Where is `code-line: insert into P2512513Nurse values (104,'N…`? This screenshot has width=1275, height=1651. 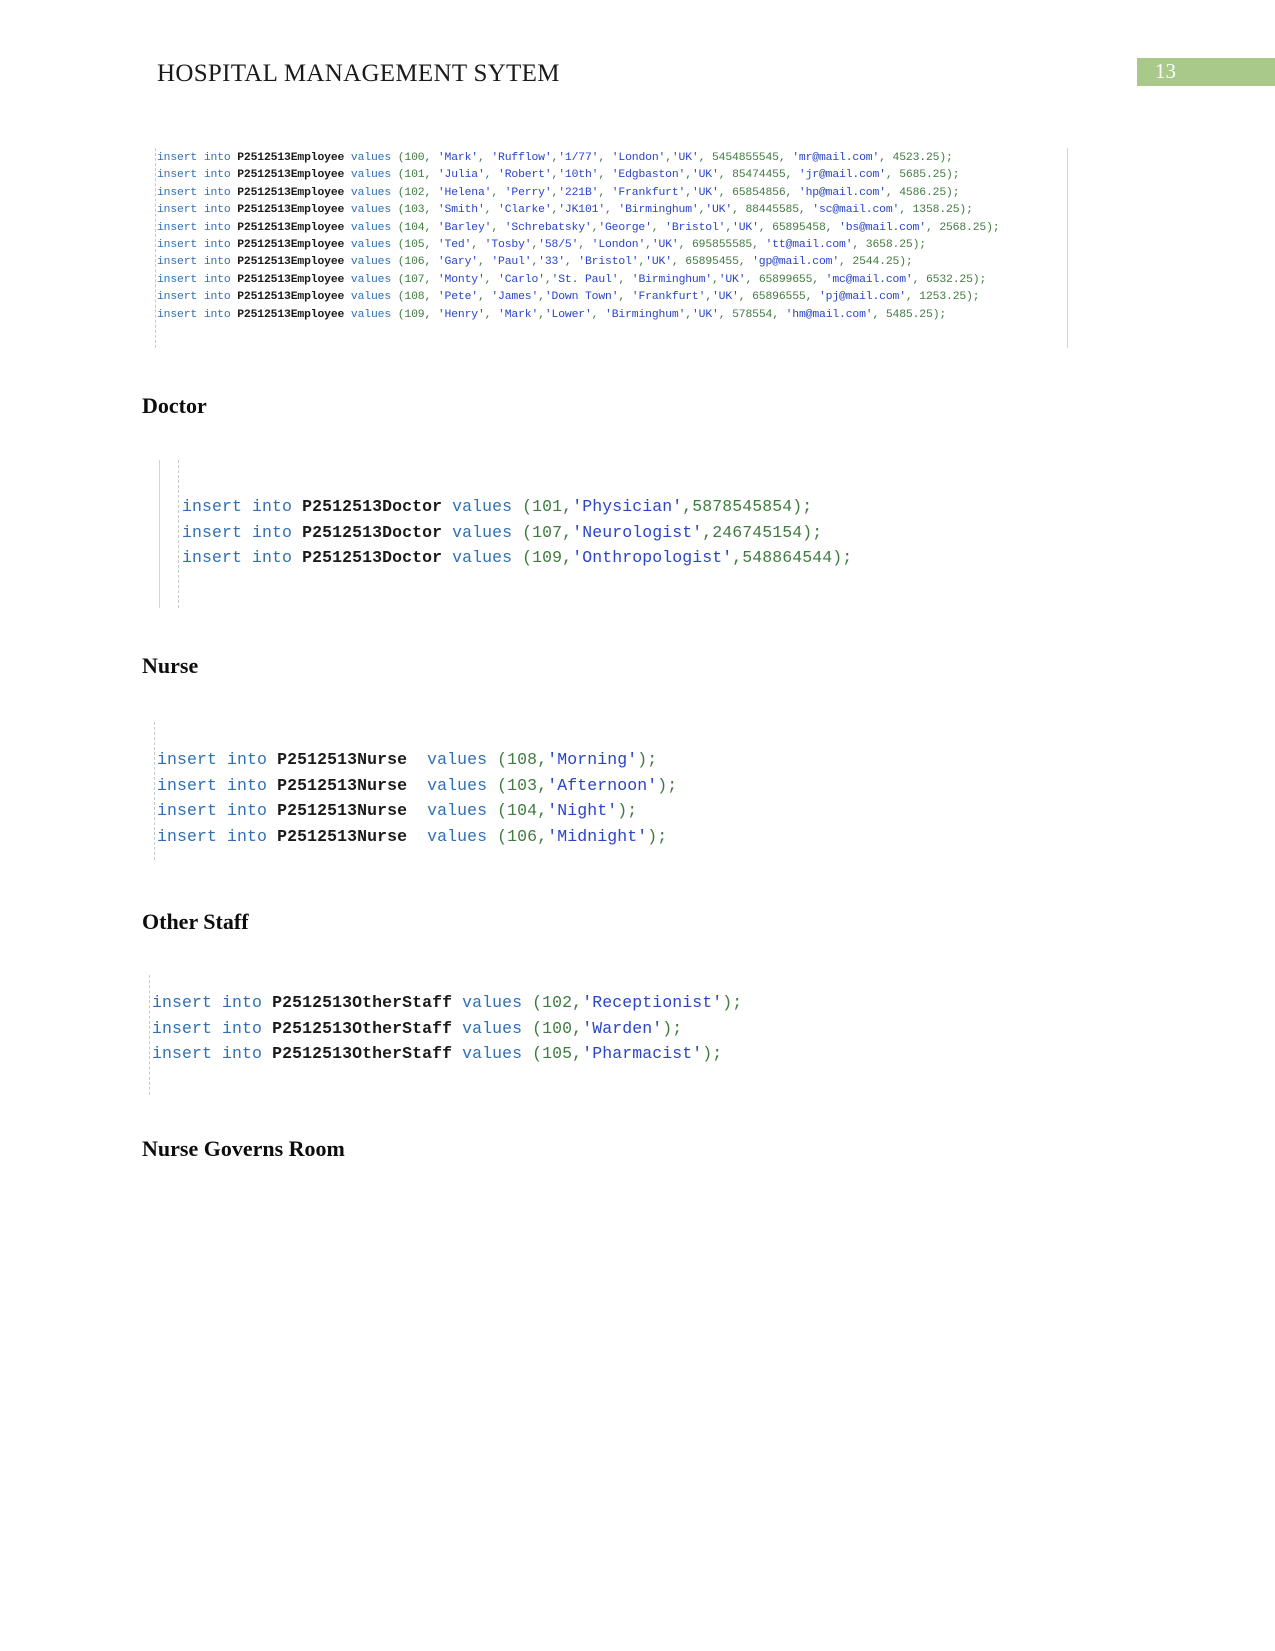 code-line: insert into P2512513Nurse values (104,'N… is located at coordinates (397, 810).